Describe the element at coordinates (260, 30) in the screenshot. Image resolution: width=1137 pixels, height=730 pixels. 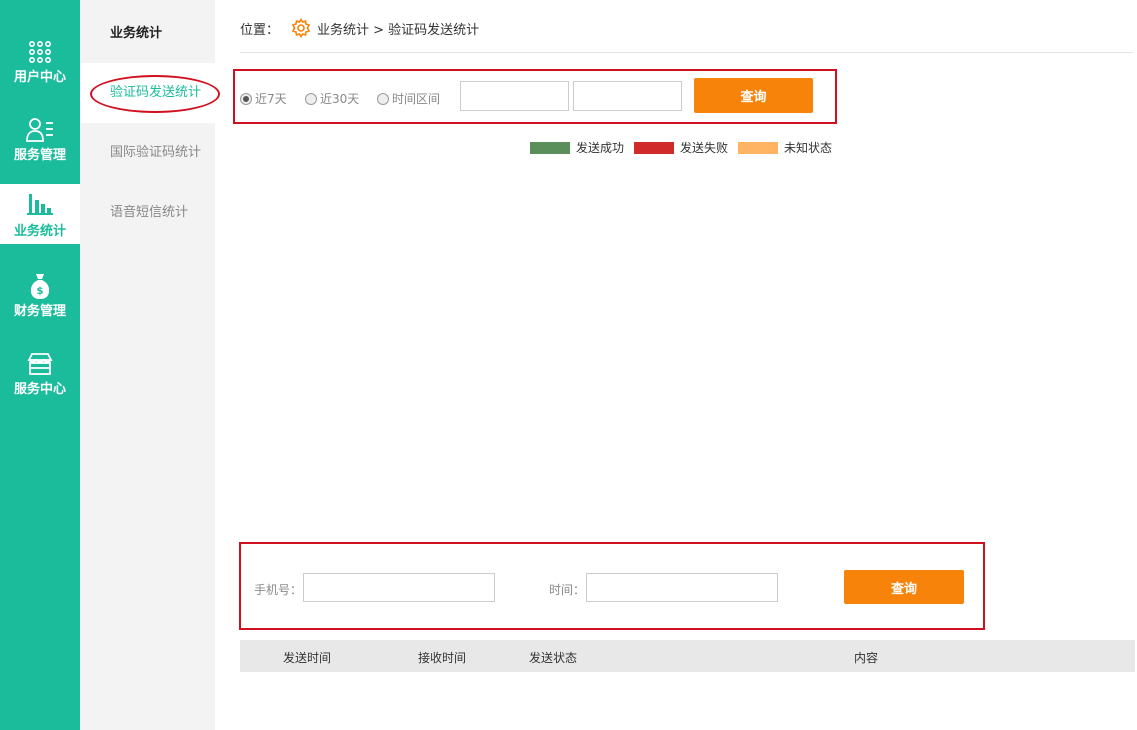
I see `breadcrumb-prefix: 位置：` at that location.